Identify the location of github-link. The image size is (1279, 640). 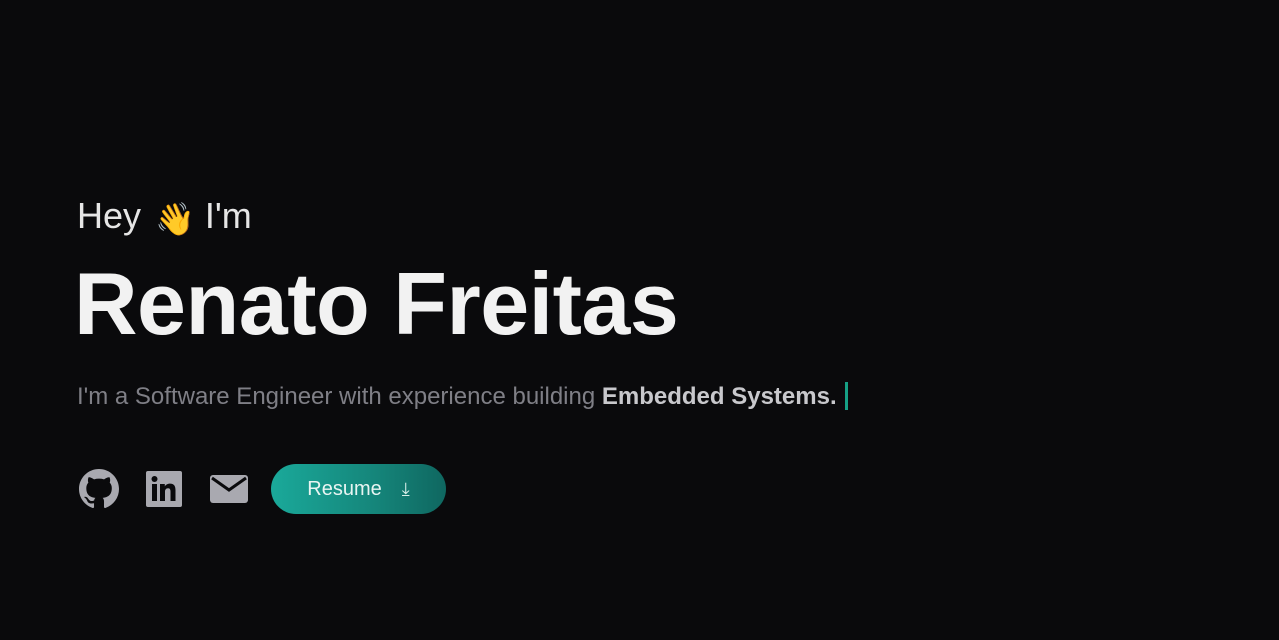
(99, 489).